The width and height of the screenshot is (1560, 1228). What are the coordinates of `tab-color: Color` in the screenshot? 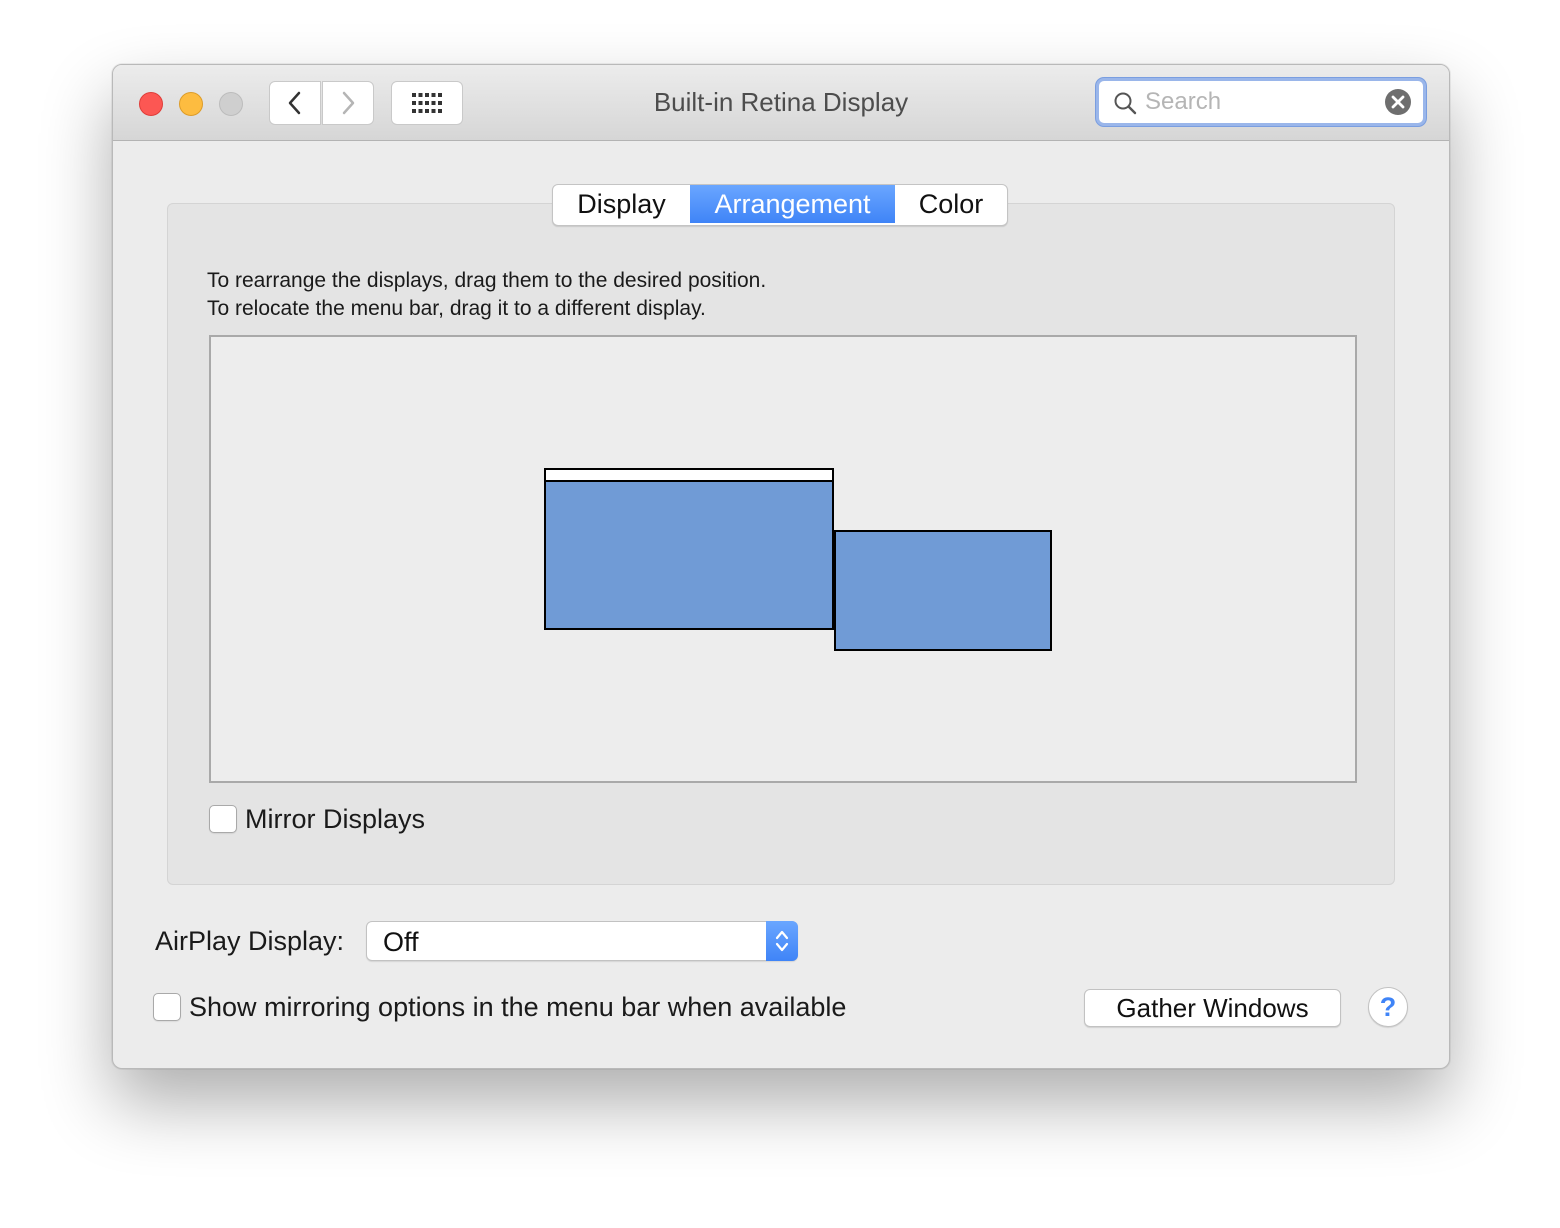 It's located at (951, 204).